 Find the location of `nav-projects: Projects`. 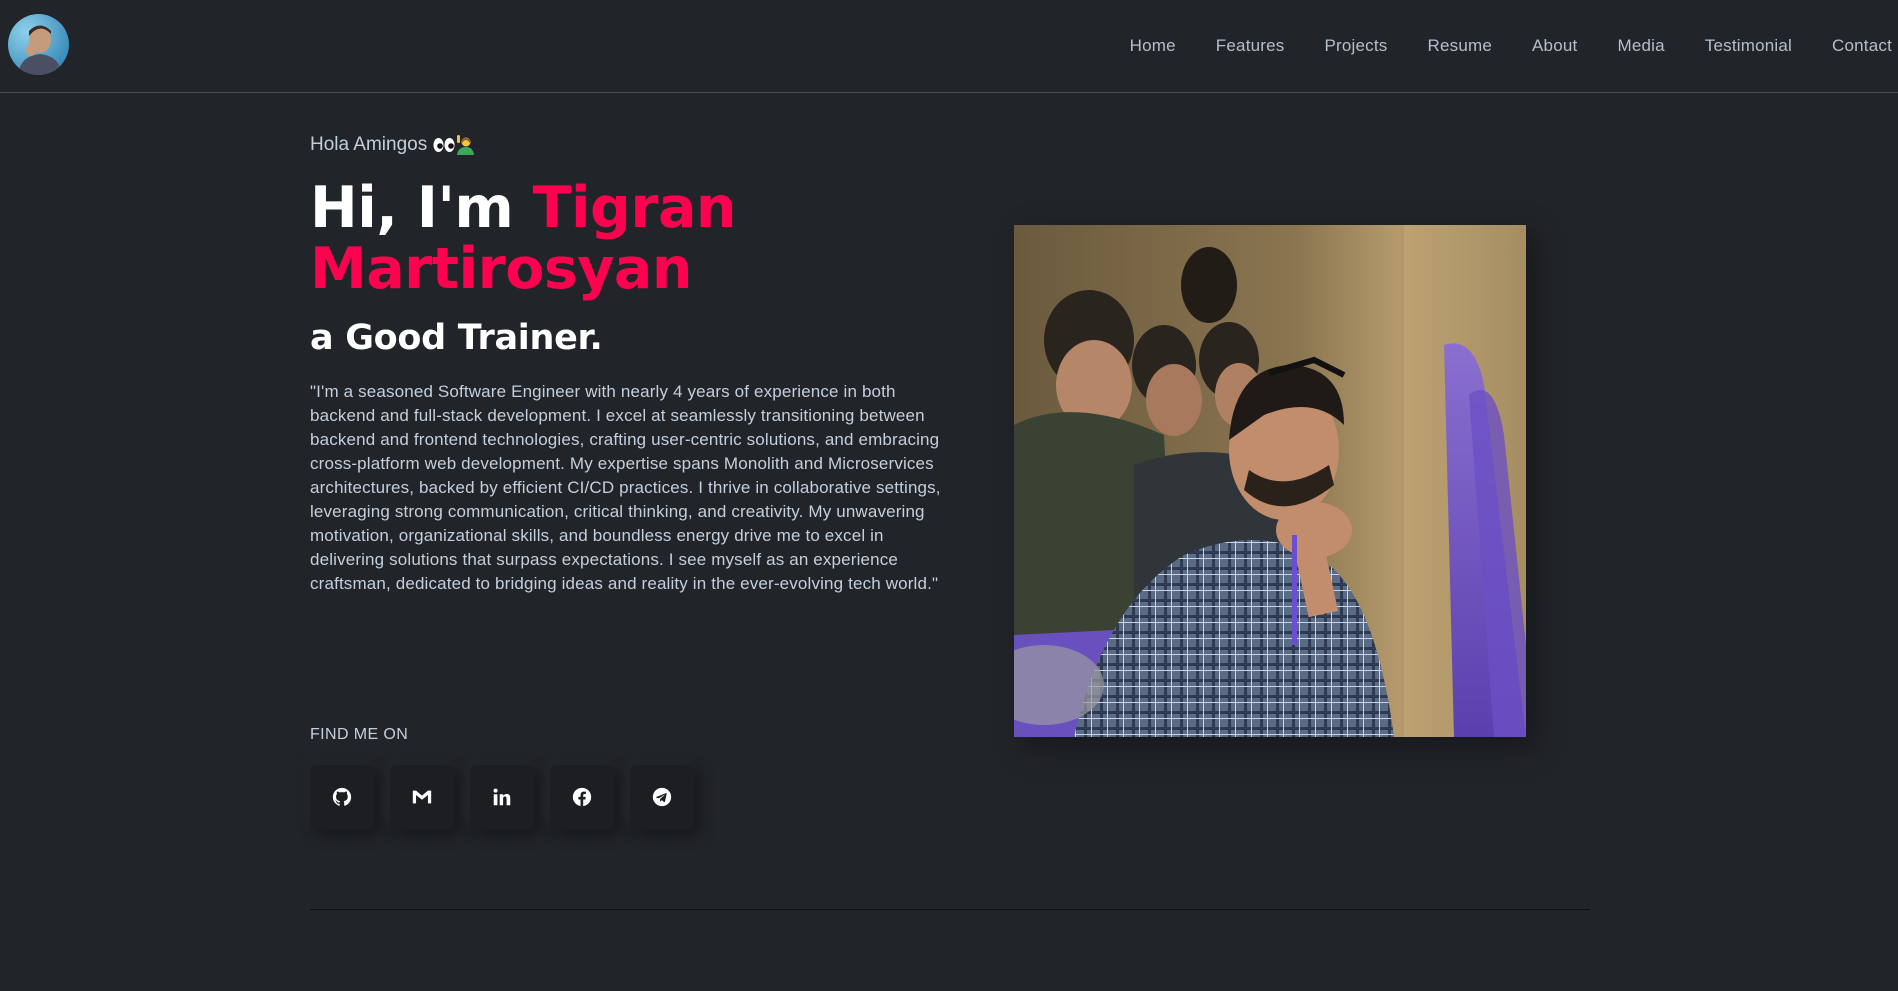

nav-projects: Projects is located at coordinates (1355, 46).